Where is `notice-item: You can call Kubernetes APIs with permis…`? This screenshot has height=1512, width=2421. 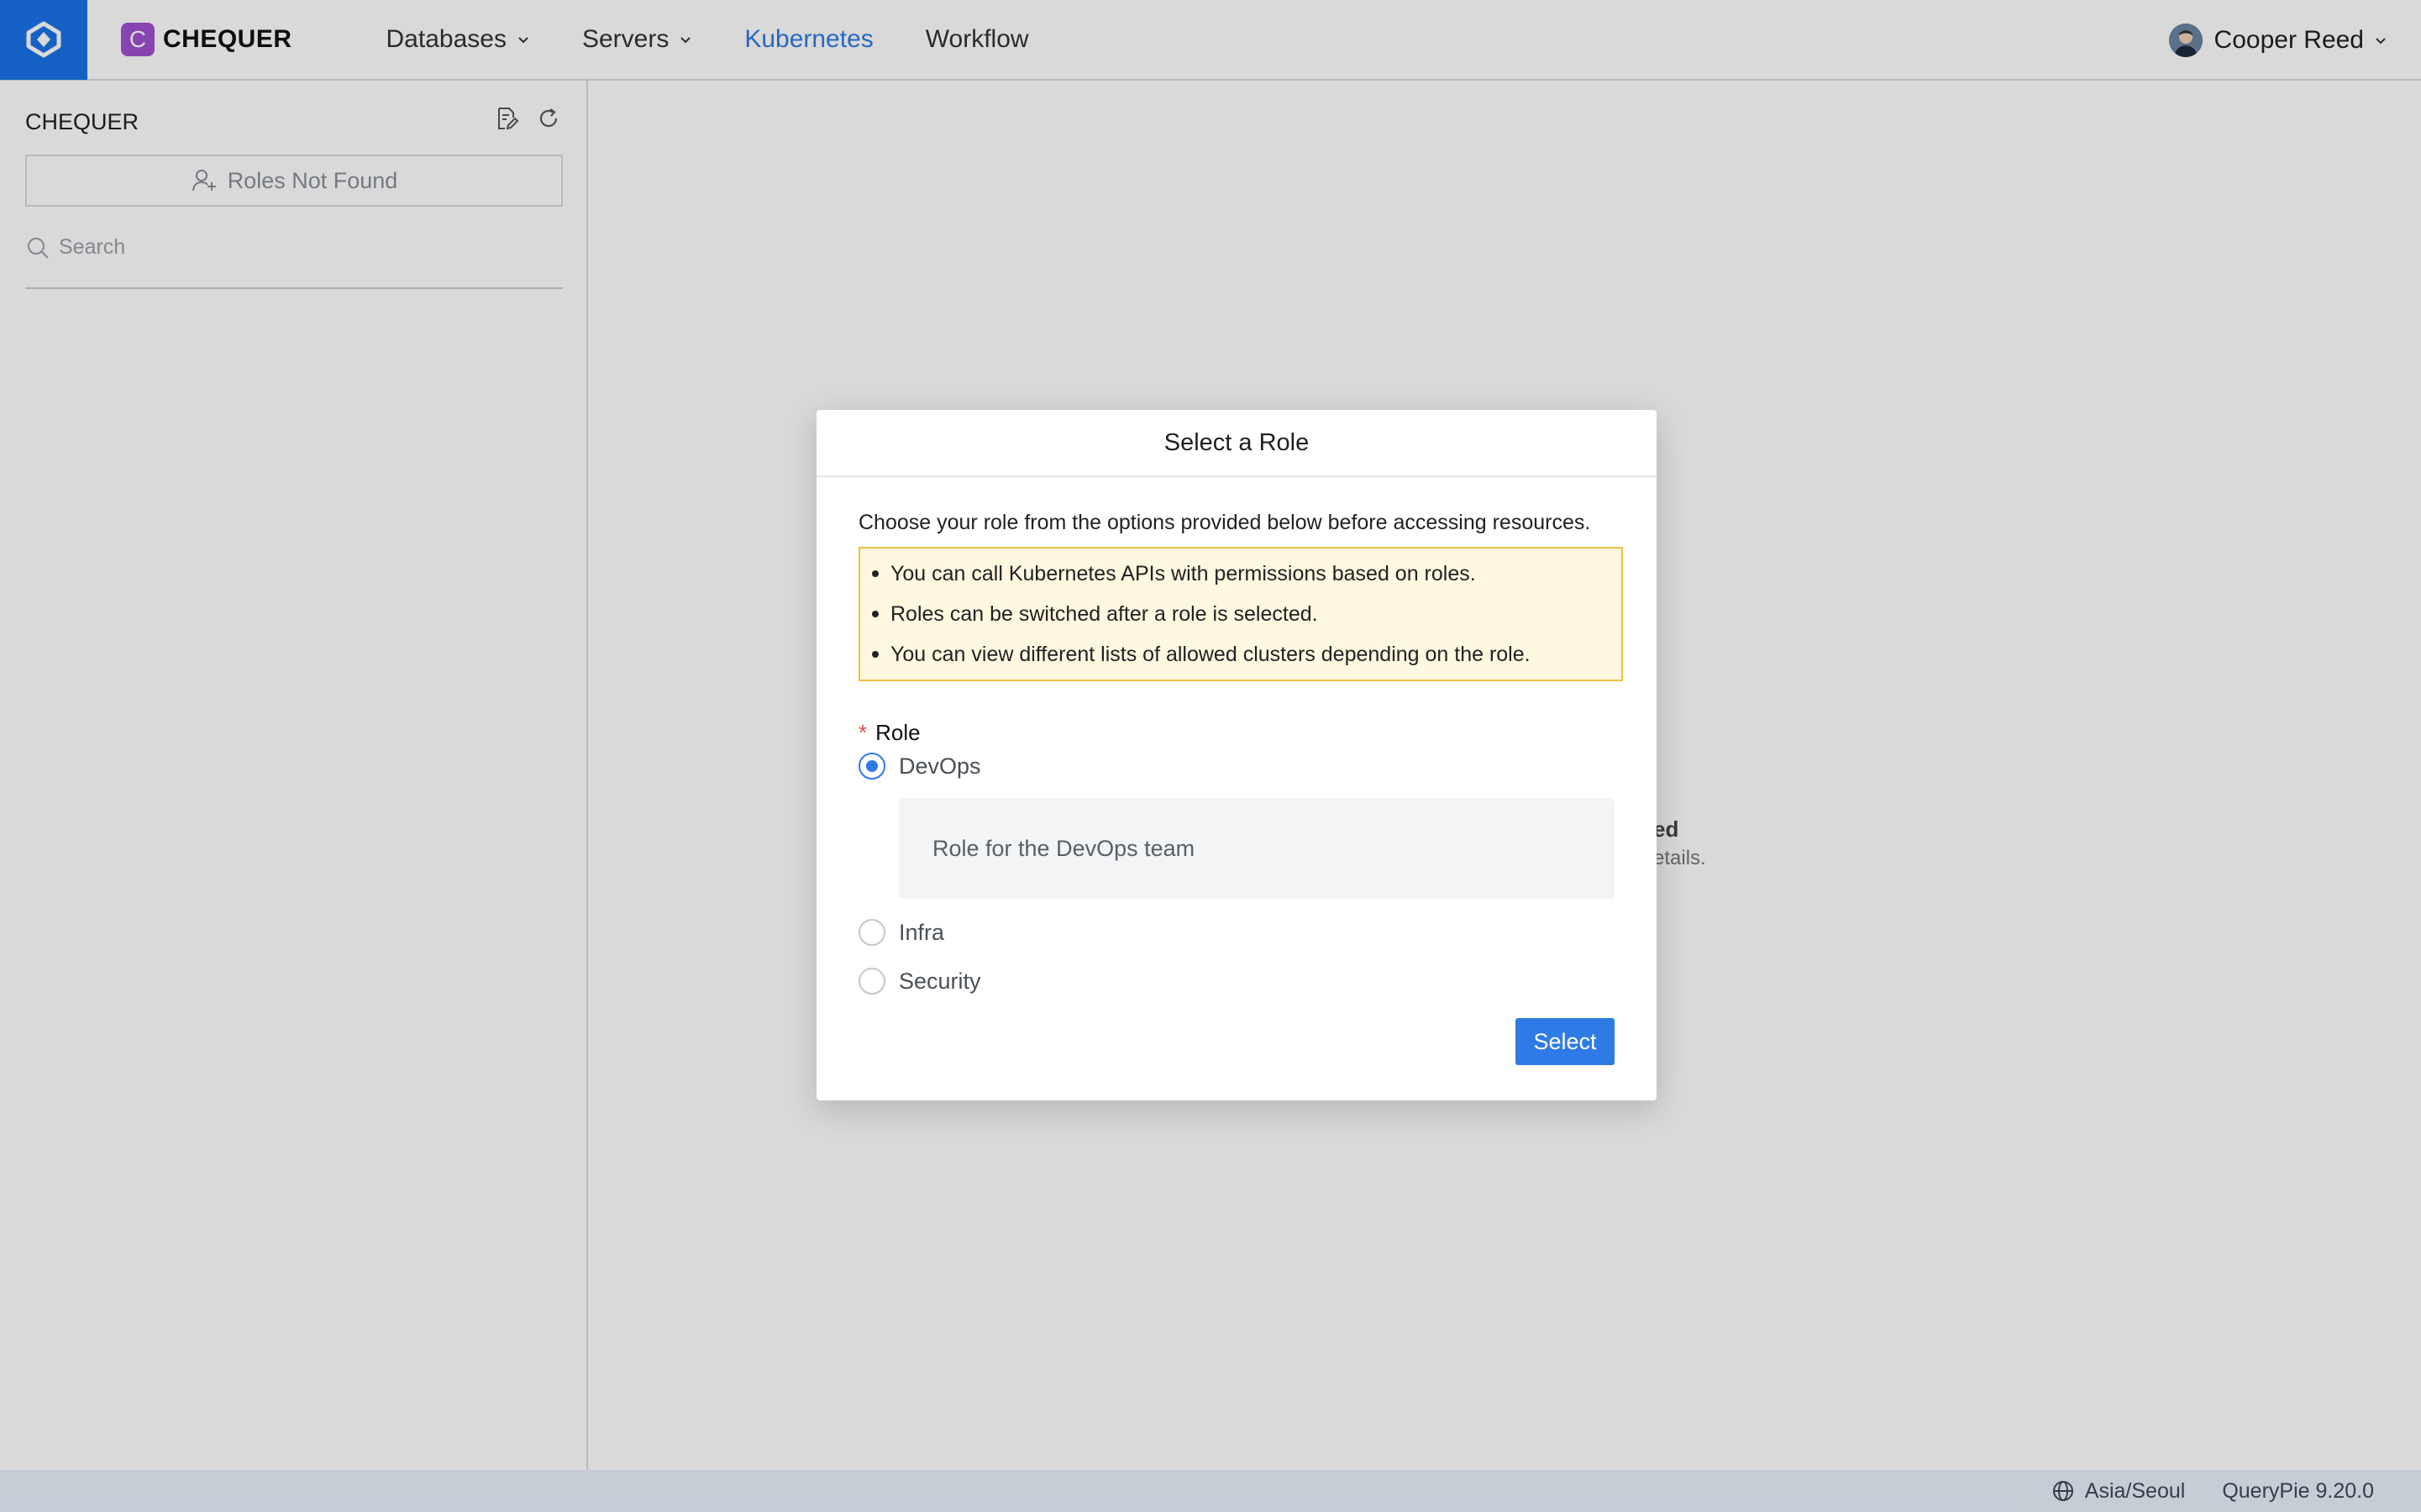 notice-item: You can call Kubernetes APIs with permis… is located at coordinates (1240, 574).